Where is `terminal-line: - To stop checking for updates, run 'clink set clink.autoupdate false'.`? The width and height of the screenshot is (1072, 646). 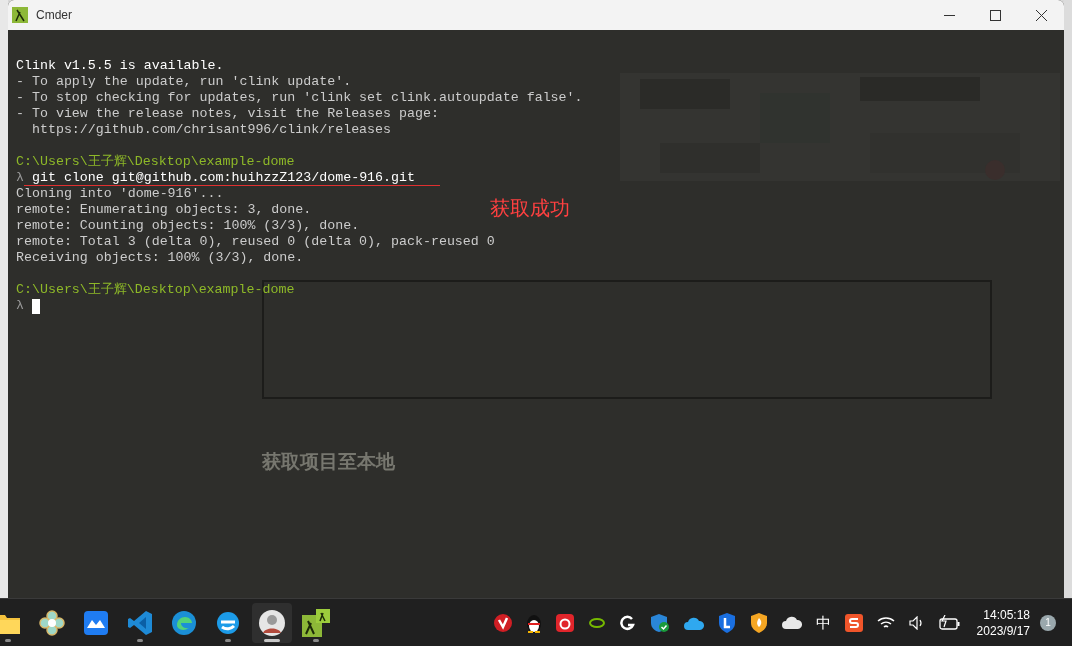
terminal-line: - To stop checking for updates, run 'clink set clink.autoupdate false'. is located at coordinates (299, 98).